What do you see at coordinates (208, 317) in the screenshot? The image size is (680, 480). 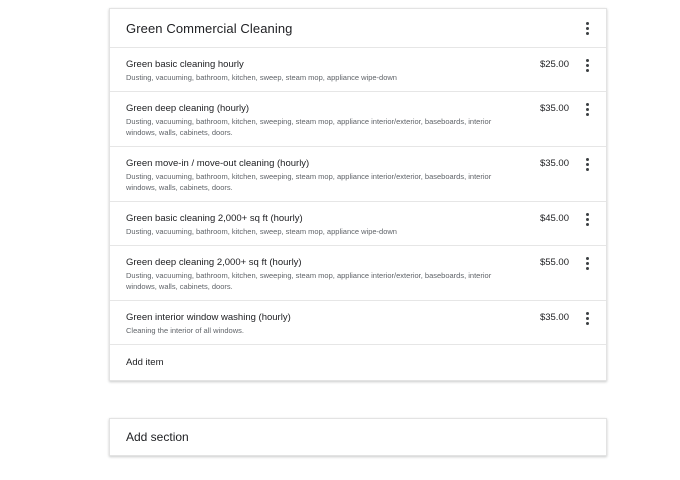 I see `item-title: Green interior window washing (hourly)` at bounding box center [208, 317].